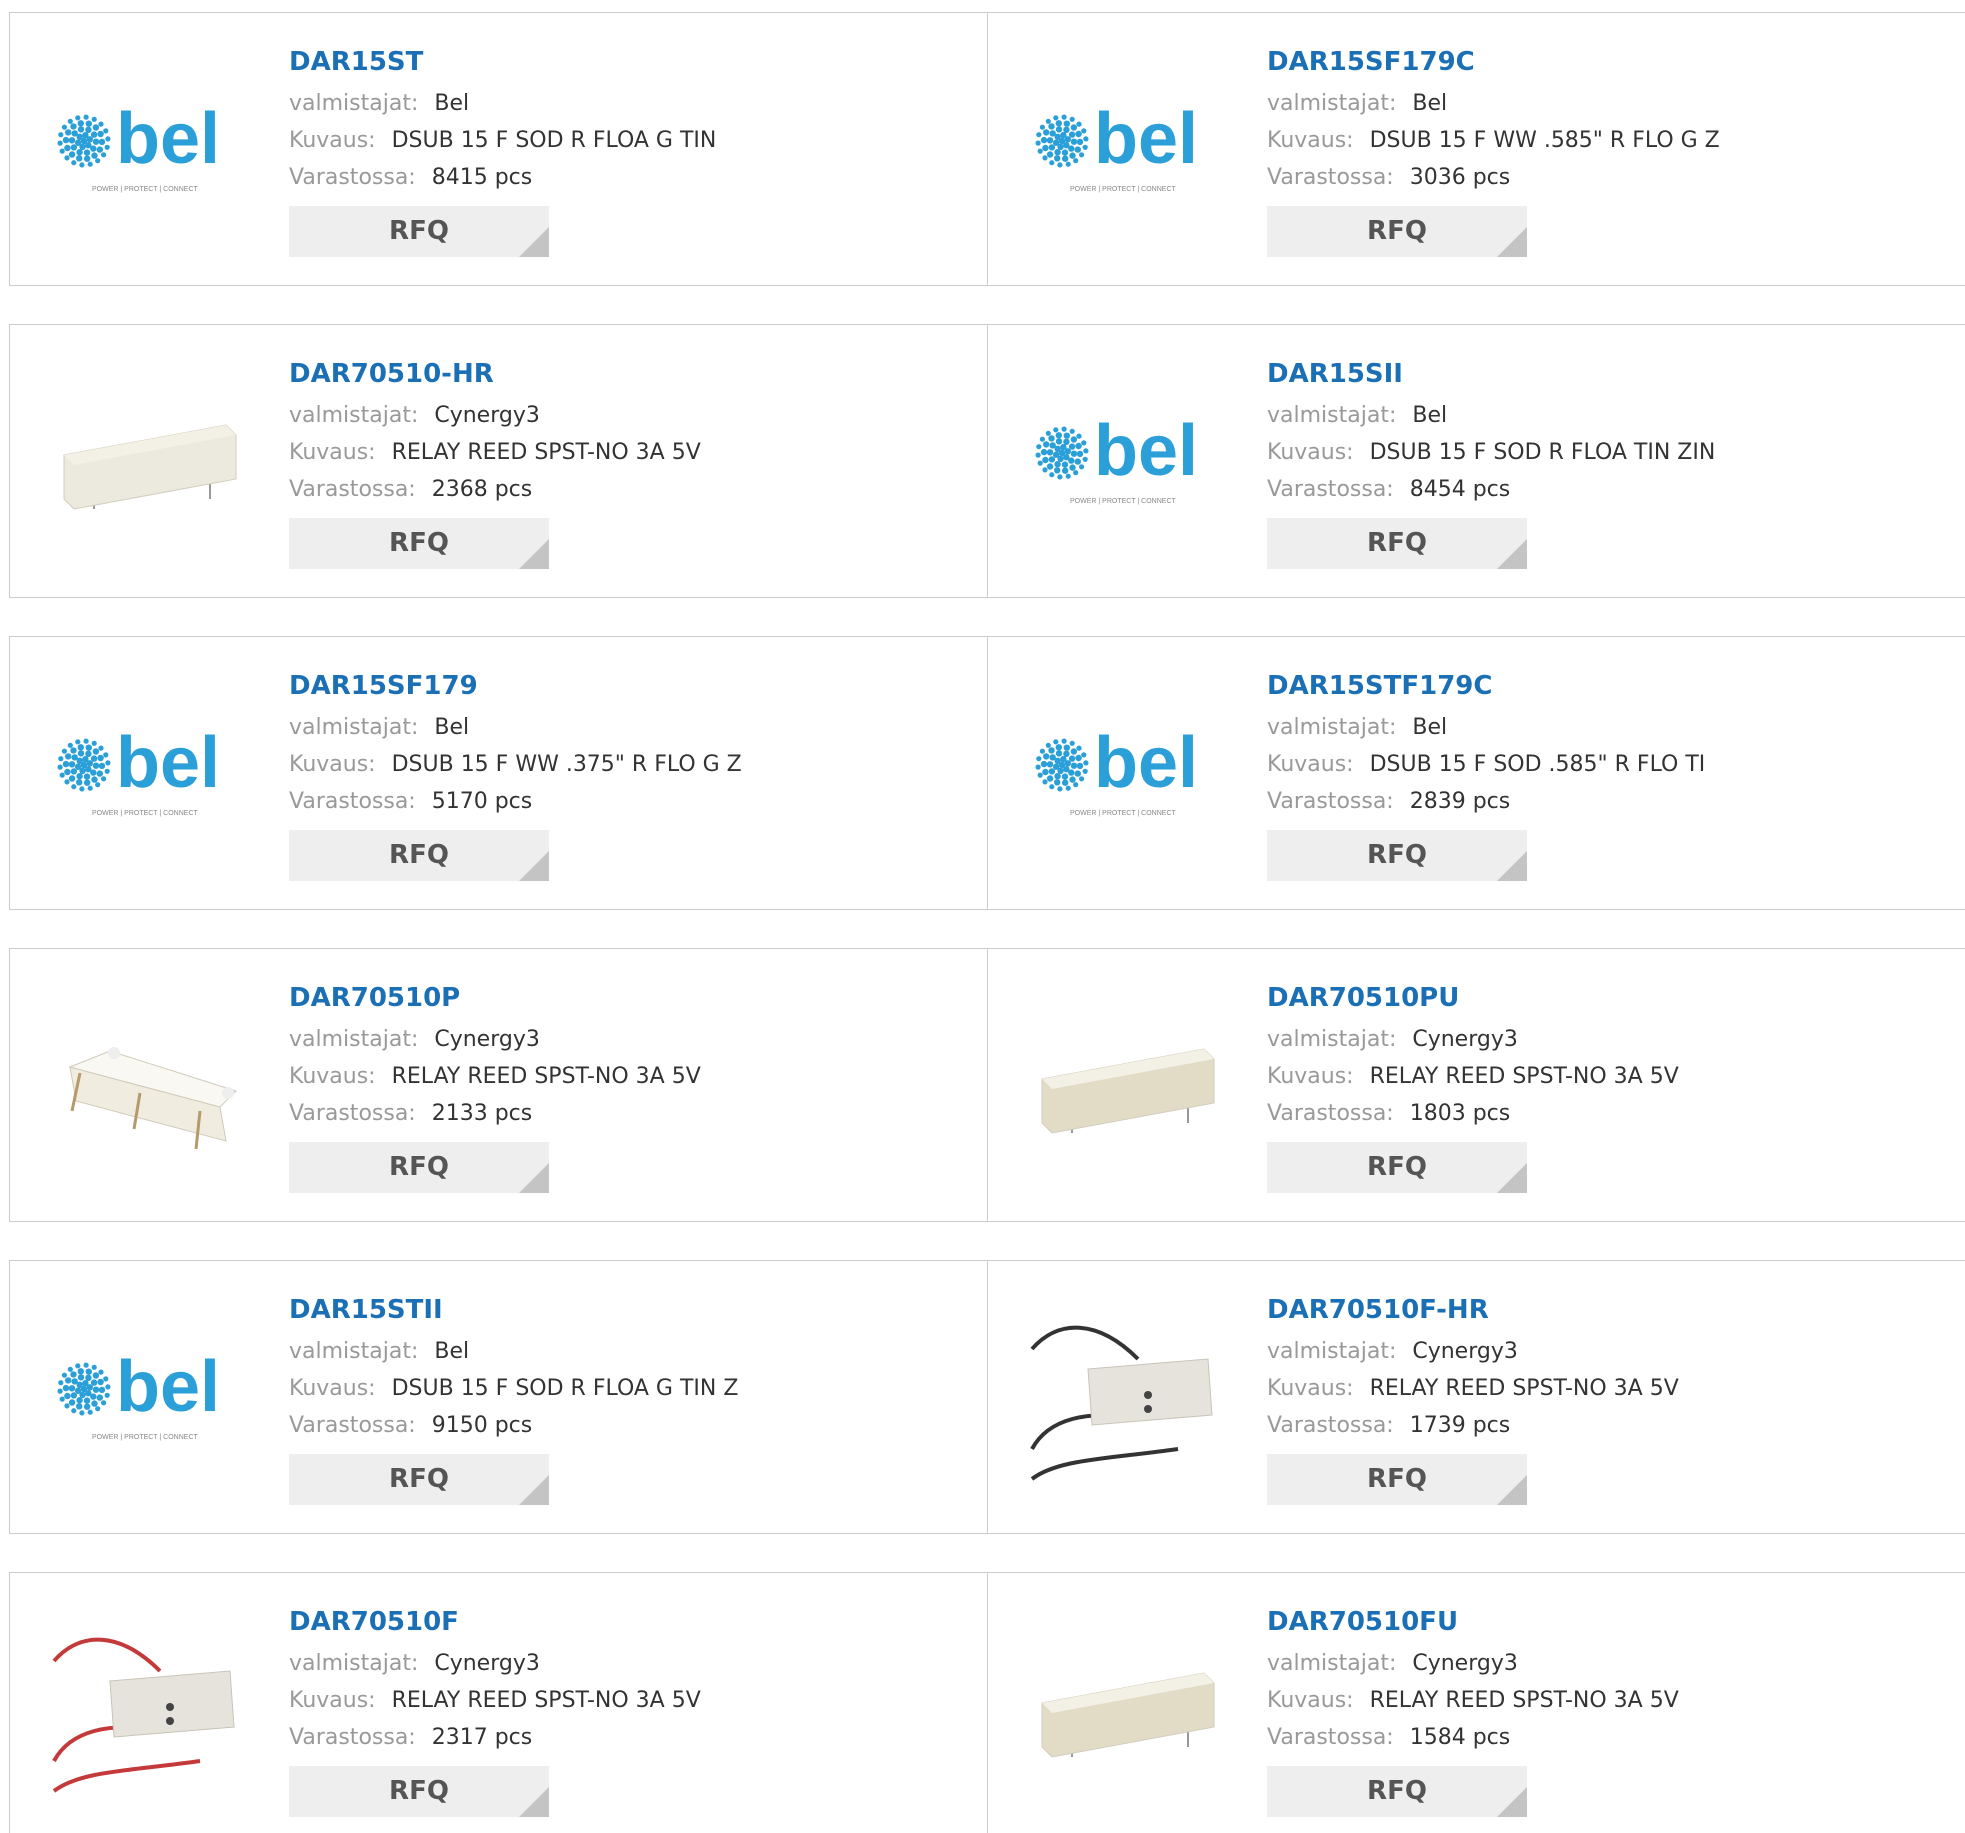 Image resolution: width=1965 pixels, height=1833 pixels. I want to click on product-part-number-link: DAR70510FU, so click(1473, 1622).